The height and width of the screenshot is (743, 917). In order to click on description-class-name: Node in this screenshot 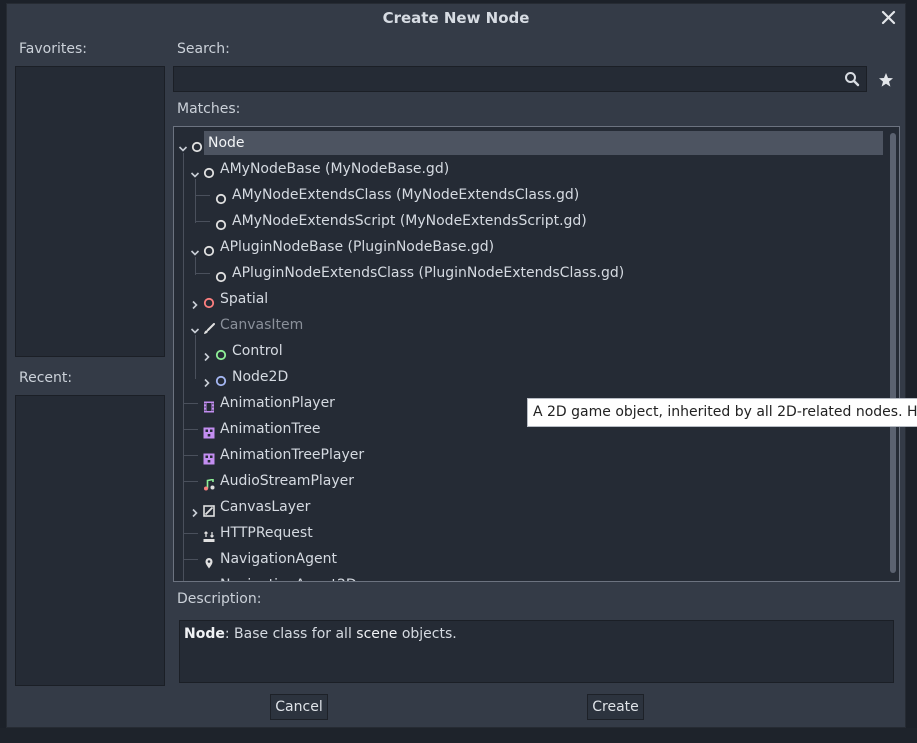, I will do `click(204, 634)`.